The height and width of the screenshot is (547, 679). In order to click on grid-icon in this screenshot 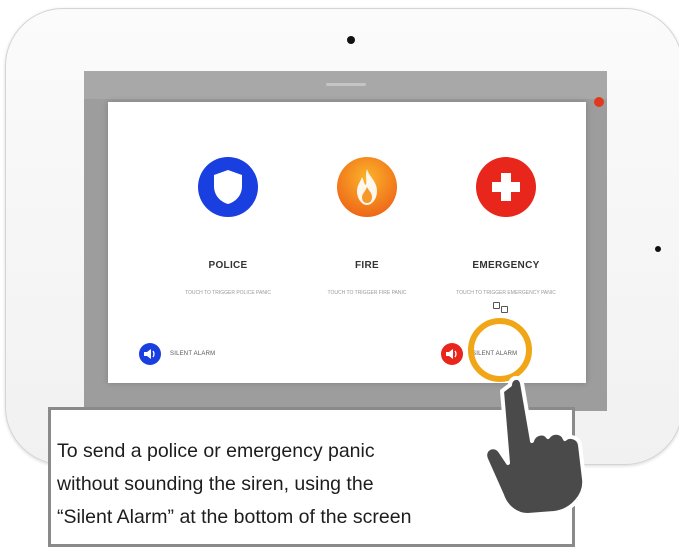, I will do `click(502, 309)`.